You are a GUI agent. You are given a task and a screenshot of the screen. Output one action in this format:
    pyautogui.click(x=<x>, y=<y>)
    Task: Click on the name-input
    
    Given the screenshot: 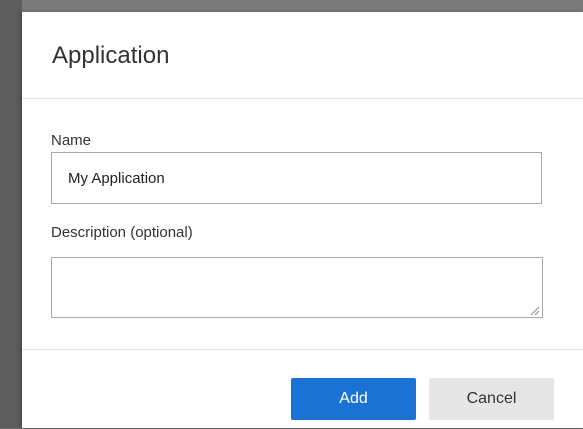 What is the action you would take?
    pyautogui.click(x=296, y=178)
    